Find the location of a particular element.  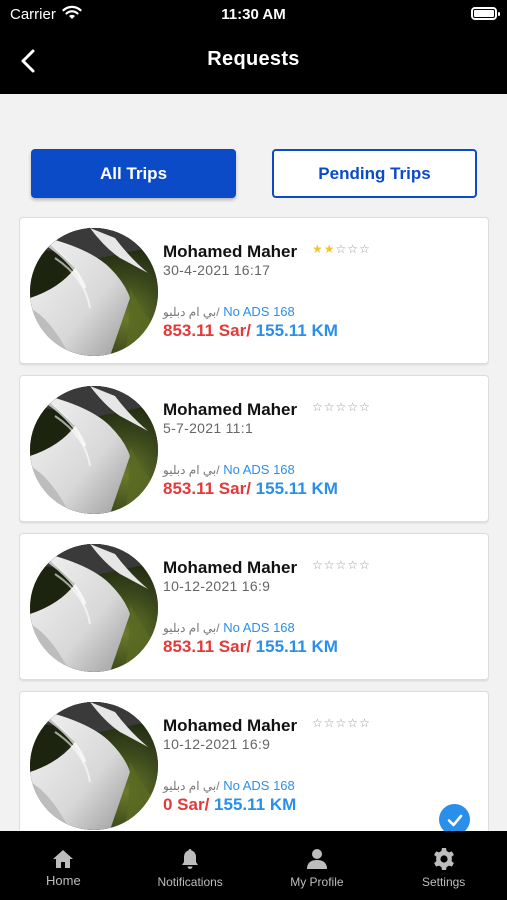

tab-notifications: Notifications is located at coordinates (190, 865).